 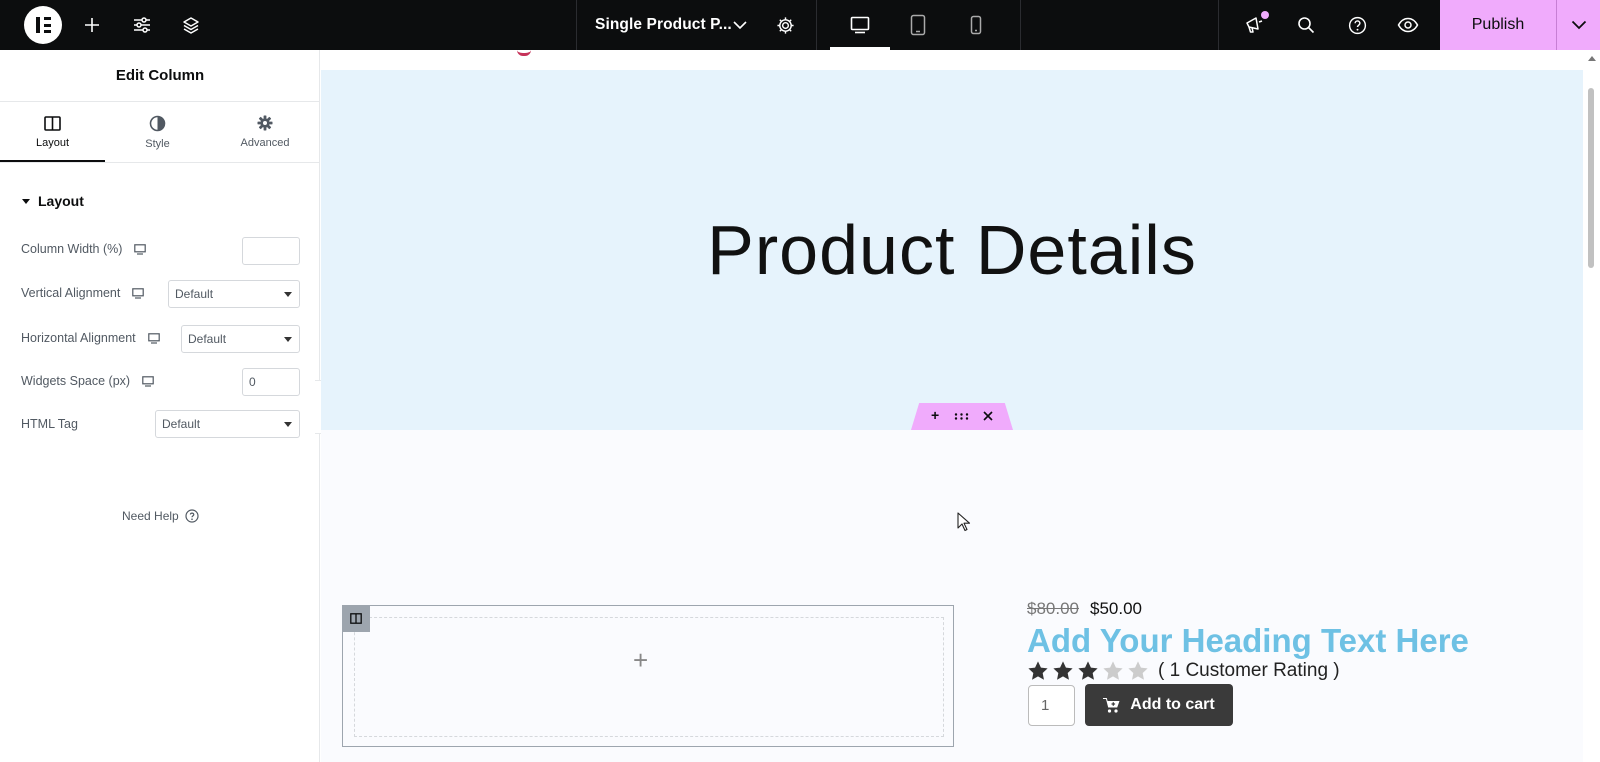 I want to click on tab-label: Style, so click(x=157, y=143).